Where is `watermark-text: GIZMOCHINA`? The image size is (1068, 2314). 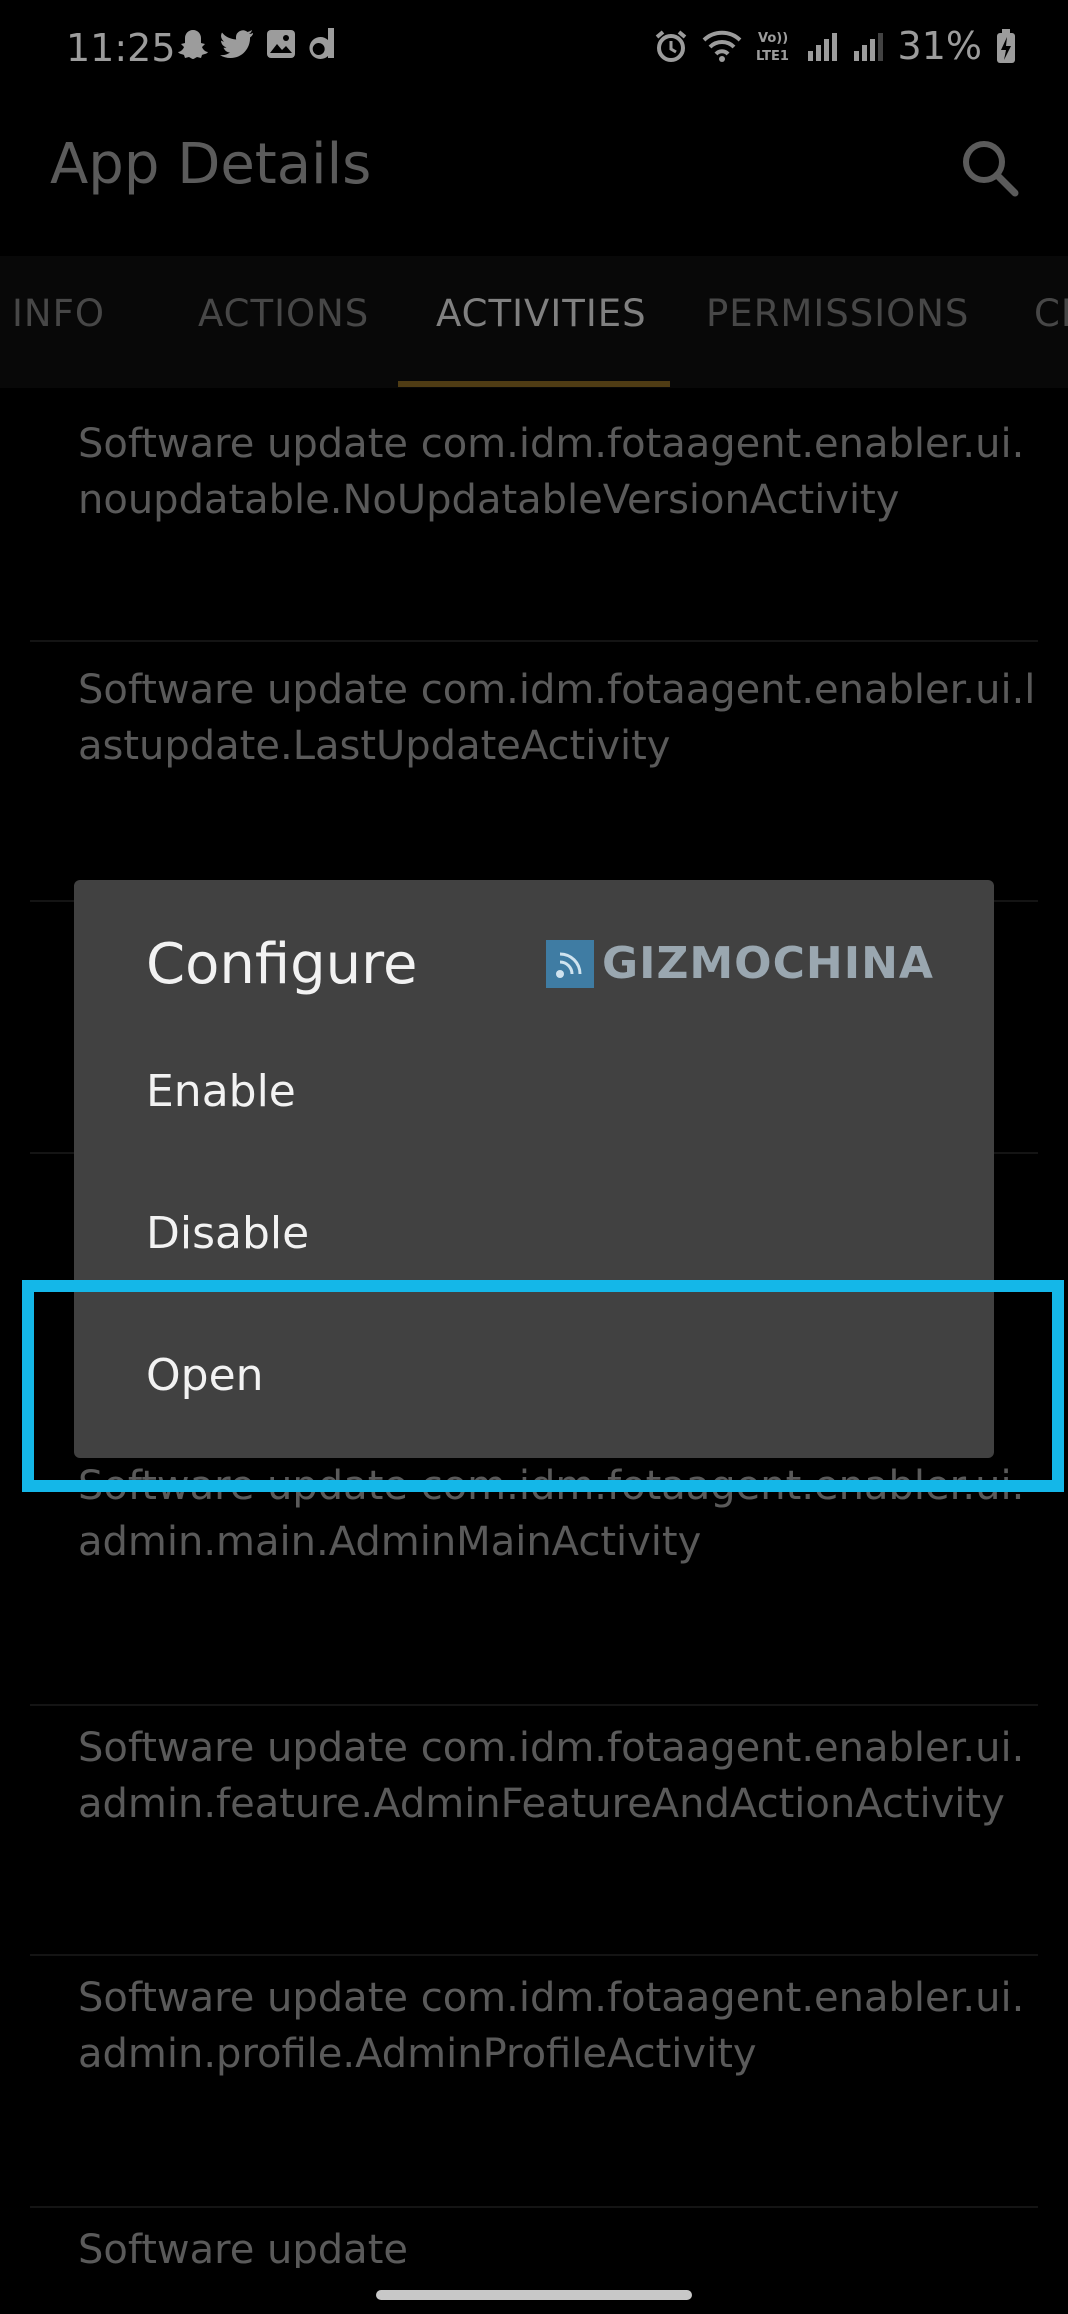 watermark-text: GIZMOCHINA is located at coordinates (768, 963).